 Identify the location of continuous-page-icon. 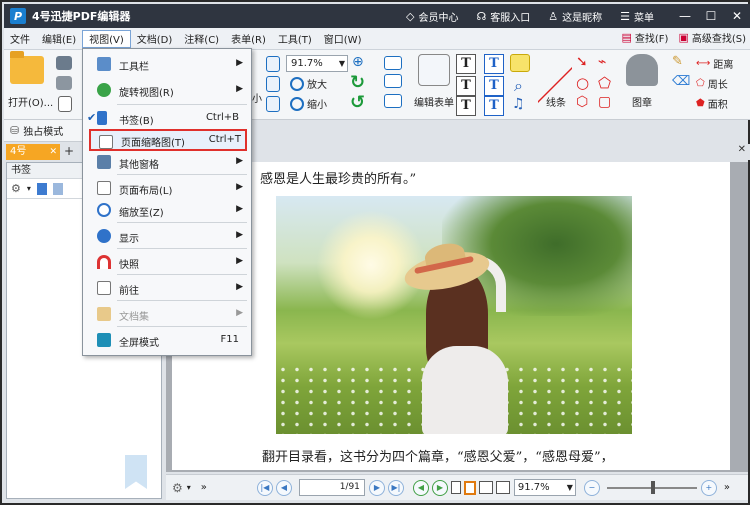
(469, 487).